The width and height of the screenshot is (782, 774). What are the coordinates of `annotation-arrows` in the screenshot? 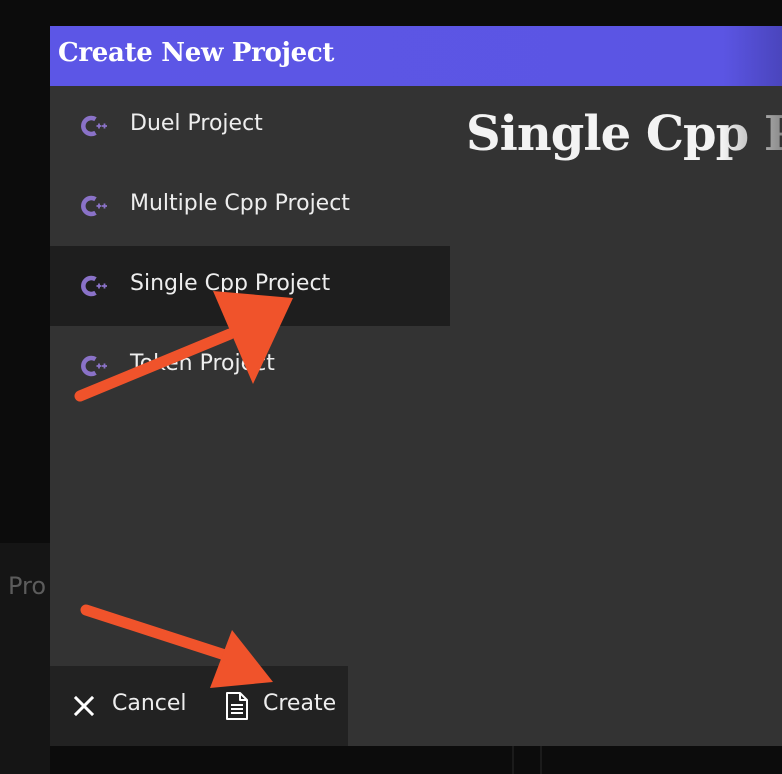 It's located at (183, 489).